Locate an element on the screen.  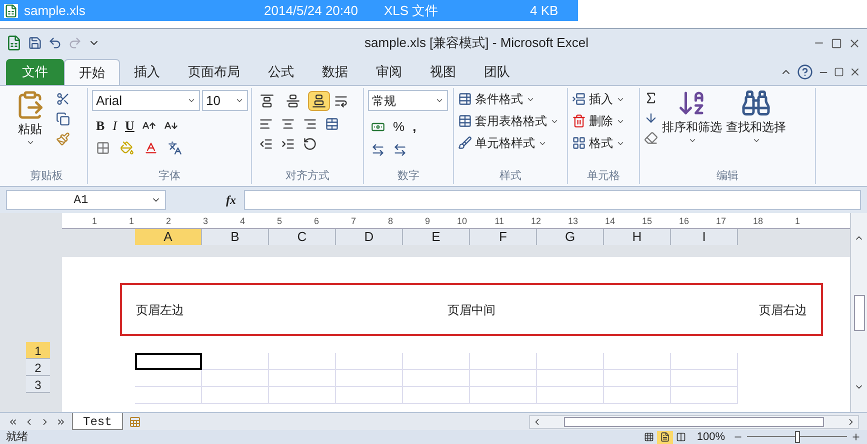
underline-button: U is located at coordinates (129, 126).